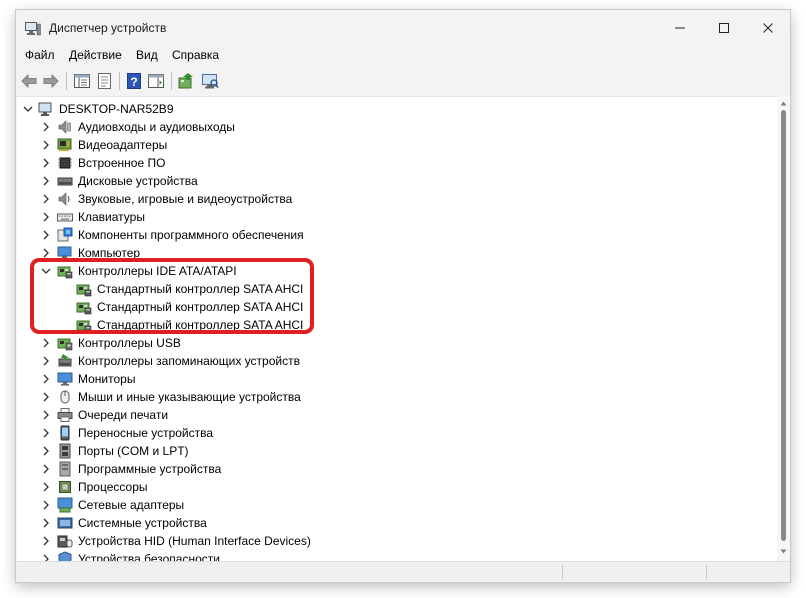  Describe the element at coordinates (387, 163) in the screenshot. I see `tree-category-row: Встроенное ПО` at that location.